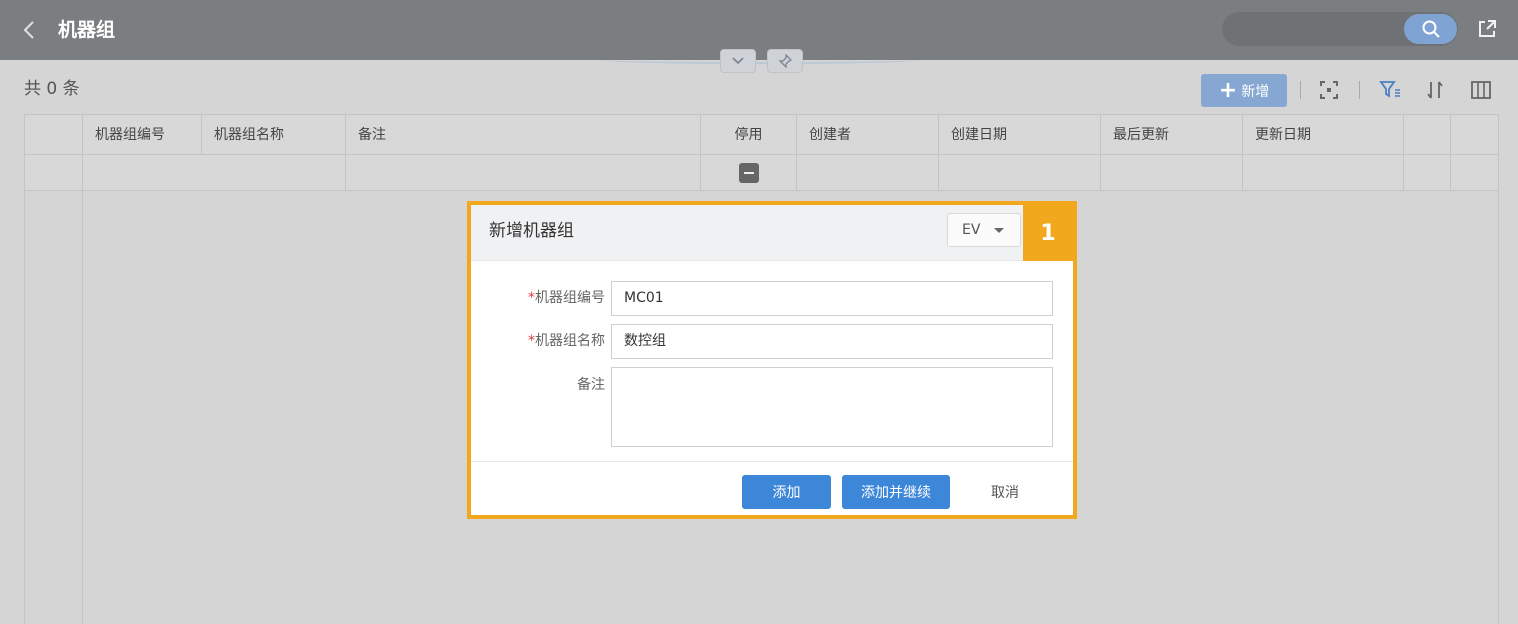 The width and height of the screenshot is (1518, 624). What do you see at coordinates (87, 30) in the screenshot?
I see `page-title: 机器组` at bounding box center [87, 30].